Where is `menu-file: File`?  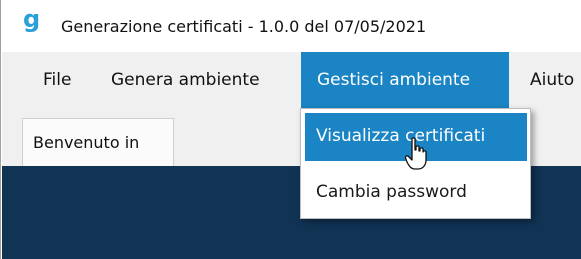 menu-file: File is located at coordinates (47, 80).